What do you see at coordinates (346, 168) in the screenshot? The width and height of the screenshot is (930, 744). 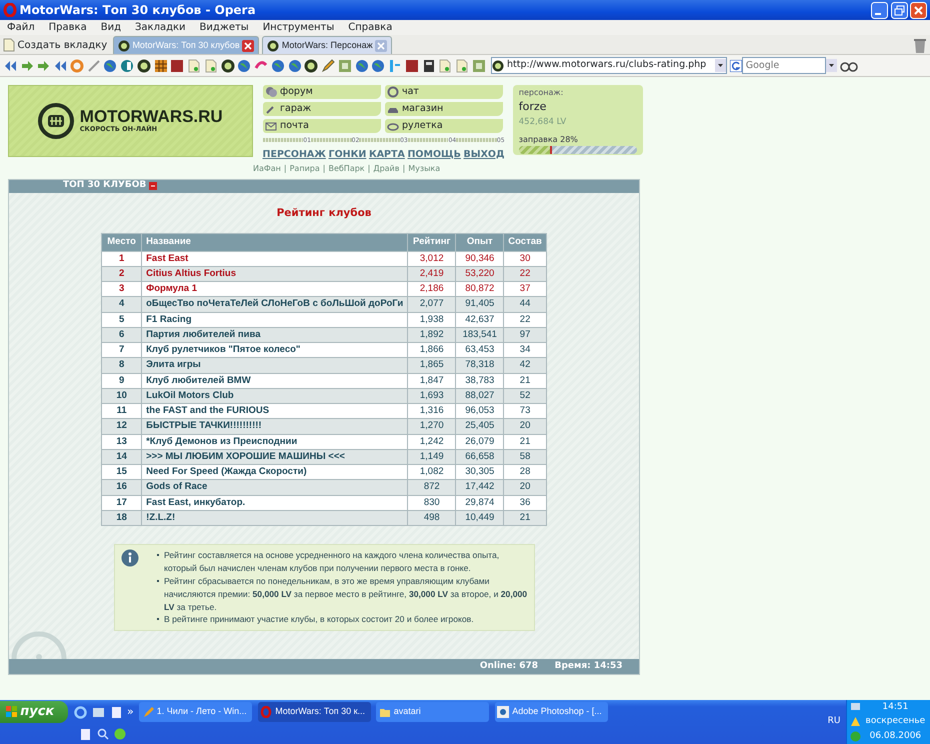 I see `sublink: ВебПарк` at bounding box center [346, 168].